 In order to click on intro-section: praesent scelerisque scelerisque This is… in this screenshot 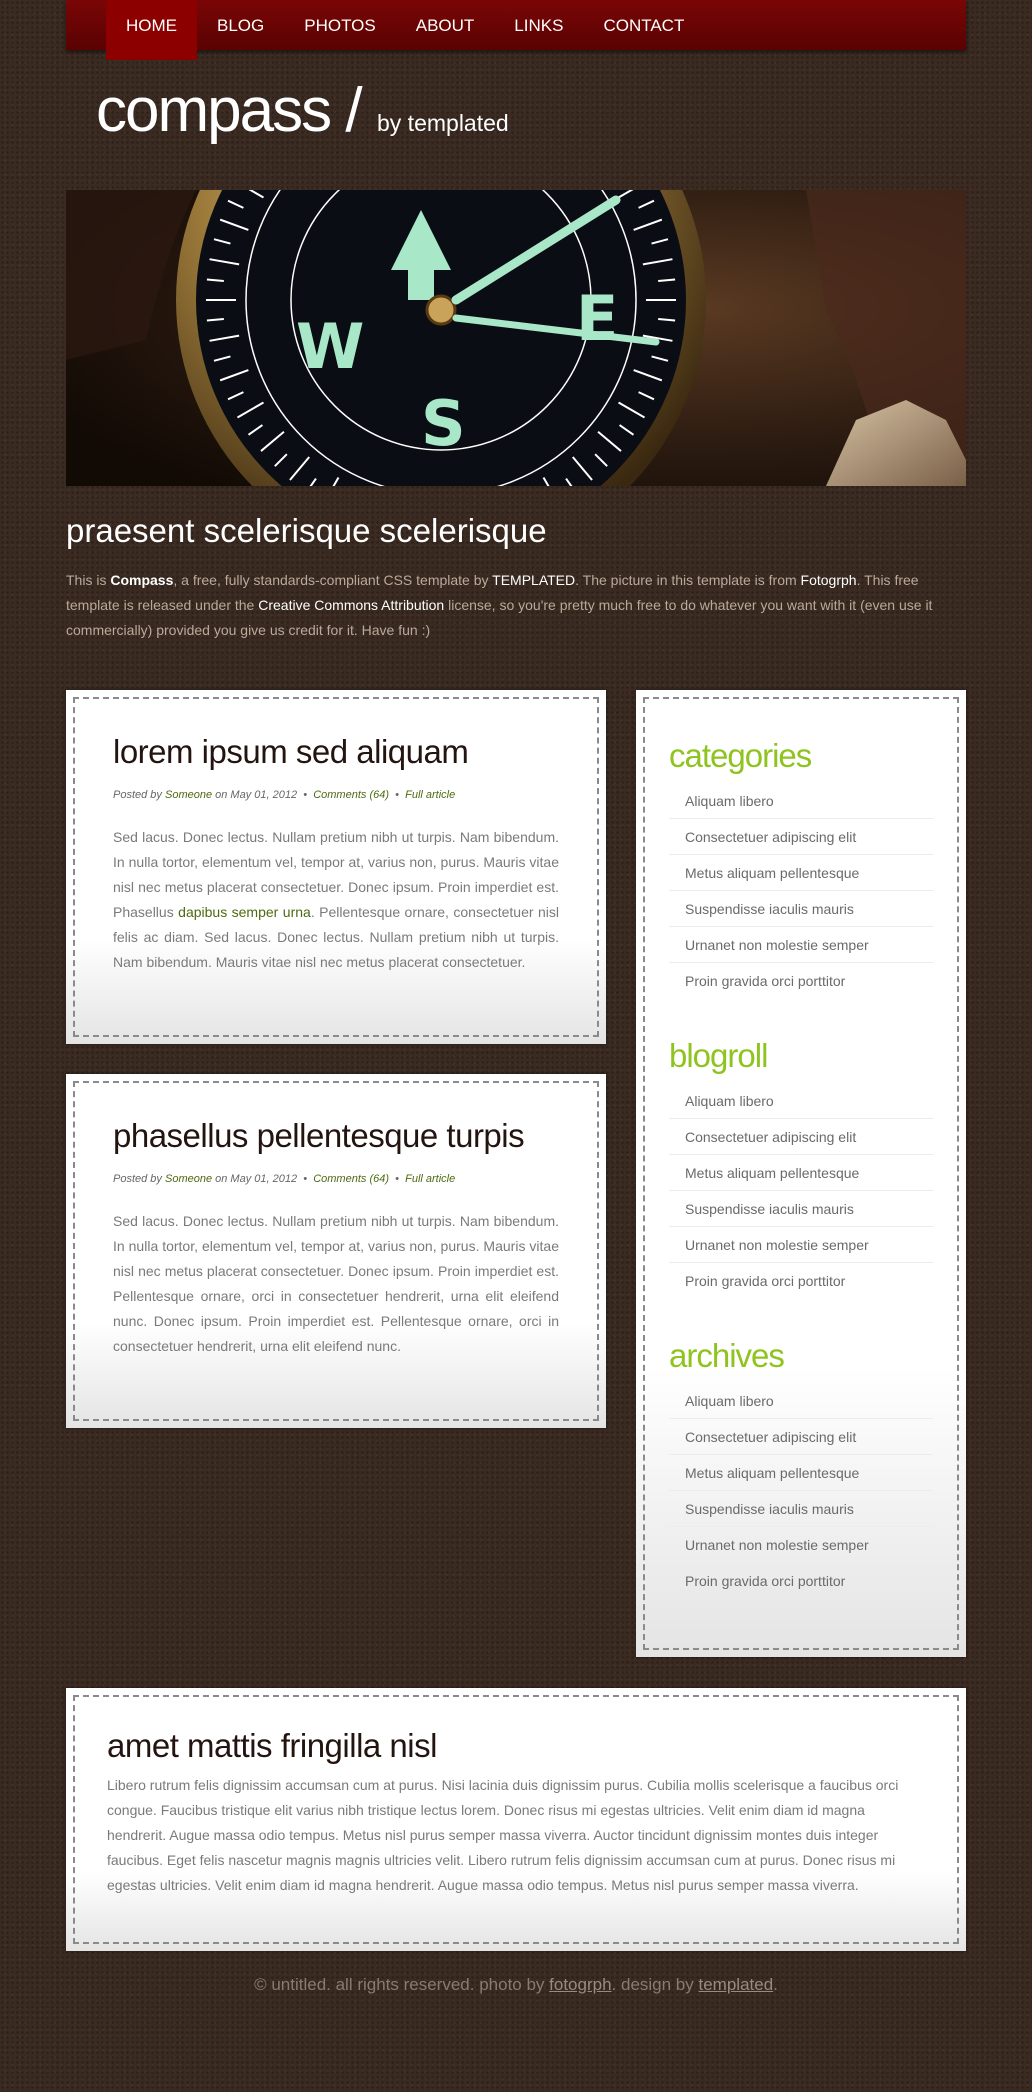, I will do `click(516, 577)`.